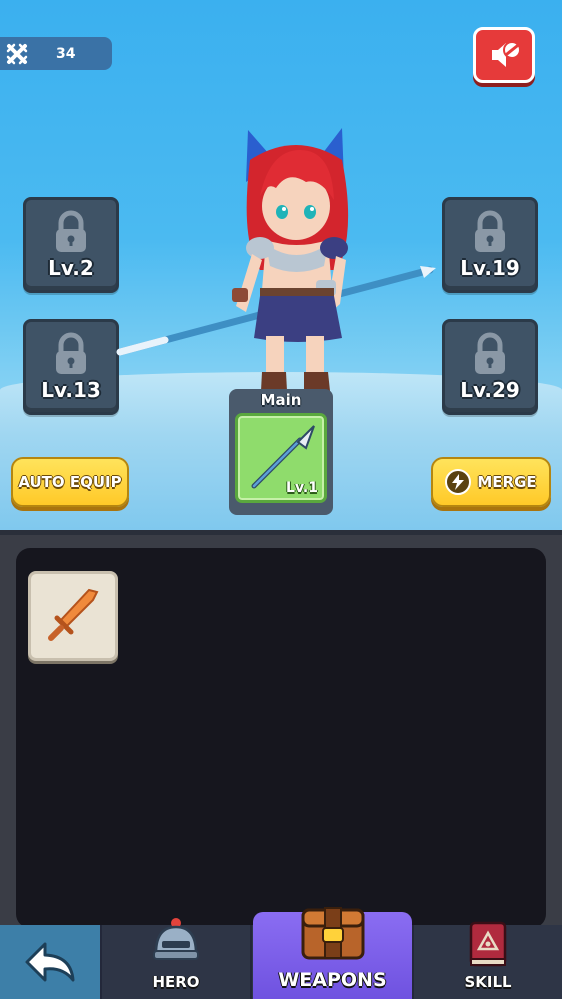 This screenshot has width=562, height=999. What do you see at coordinates (17, 53) in the screenshot?
I see `crossed-swords-icon` at bounding box center [17, 53].